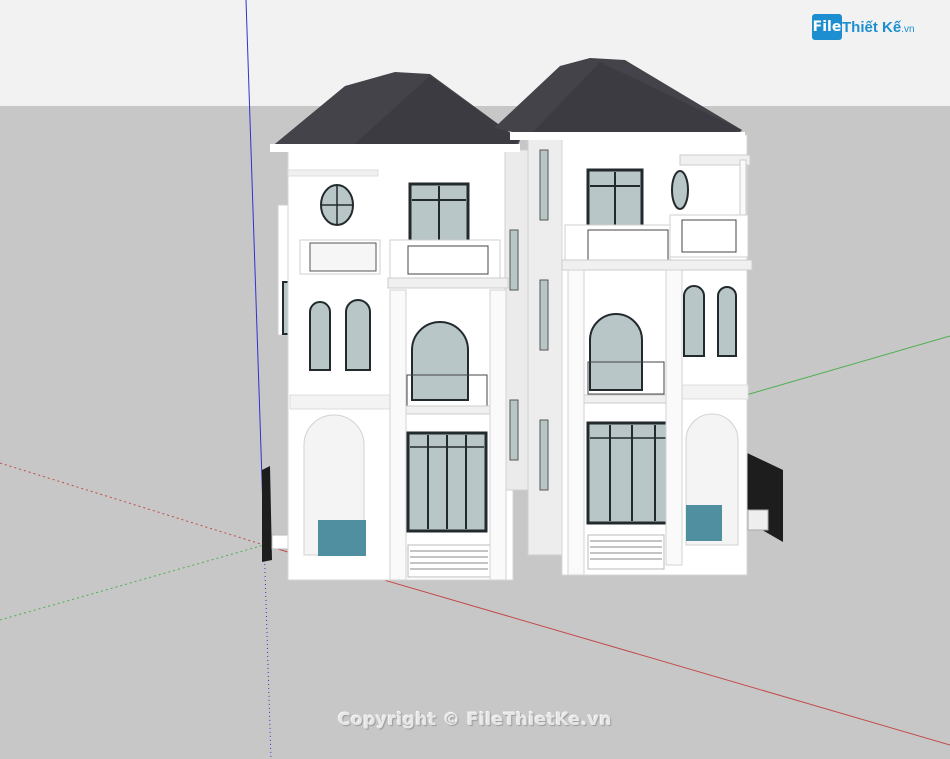 The height and width of the screenshot is (759, 950). Describe the element at coordinates (847, 365) in the screenshot. I see `green-axis` at that location.